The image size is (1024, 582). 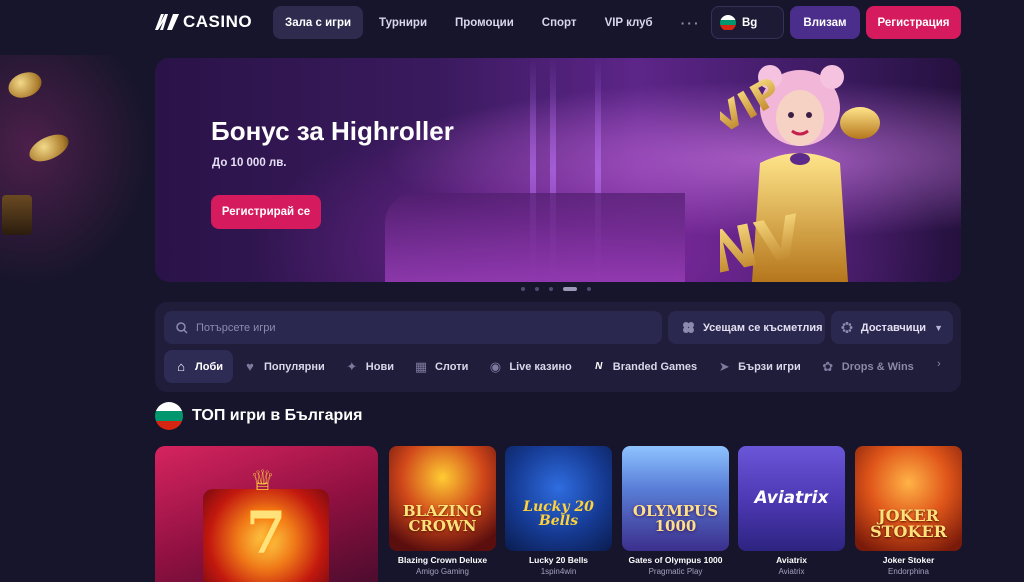 What do you see at coordinates (769, 366) in the screenshot?
I see `tab-label: Бързи игри` at bounding box center [769, 366].